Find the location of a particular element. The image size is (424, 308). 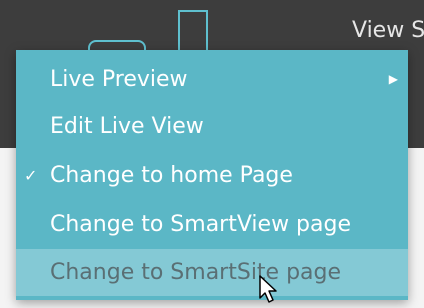

chevron-right-icon: ▶ is located at coordinates (393, 79).